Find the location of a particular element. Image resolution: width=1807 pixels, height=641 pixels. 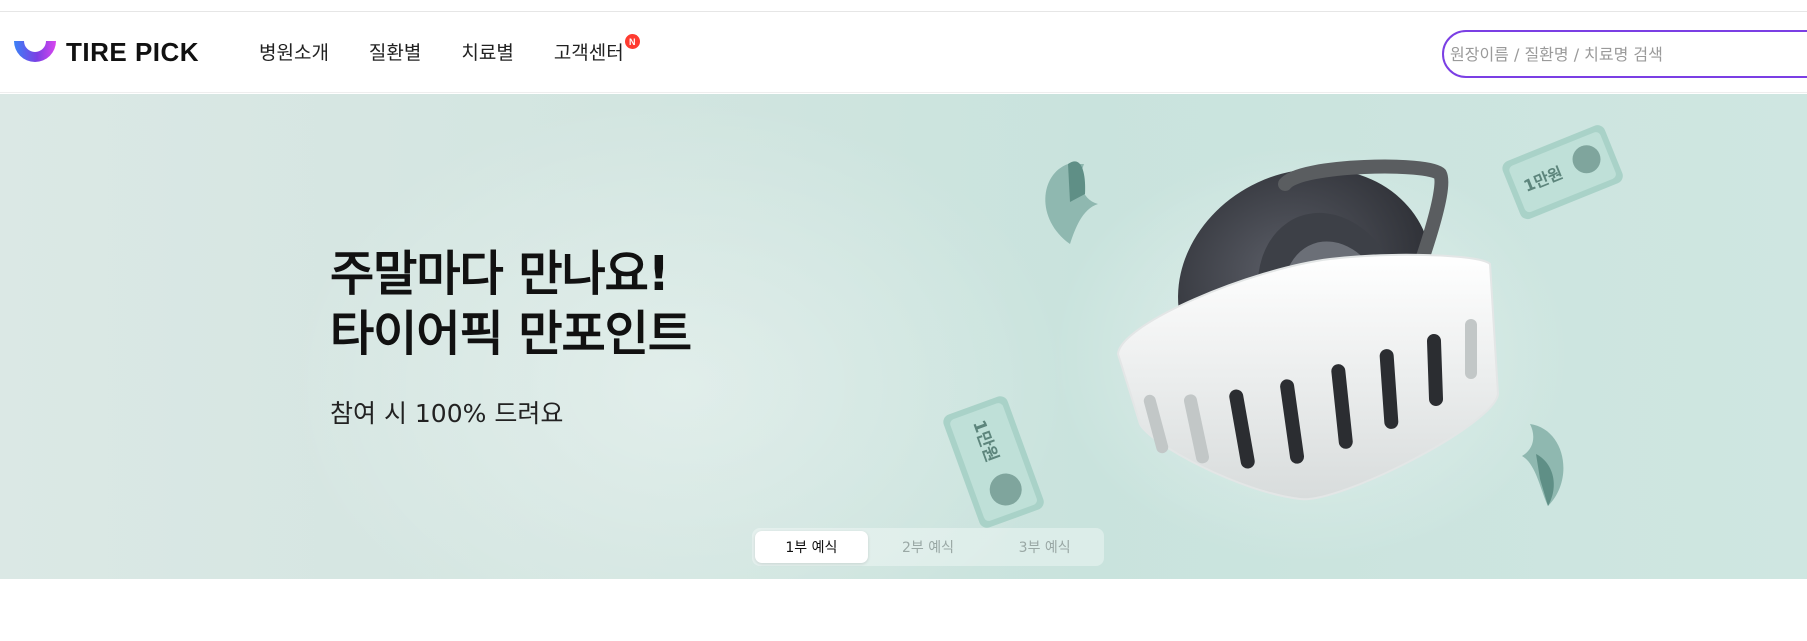

hero-subtitle: 참여 시 100% 드려요 is located at coordinates (447, 413).